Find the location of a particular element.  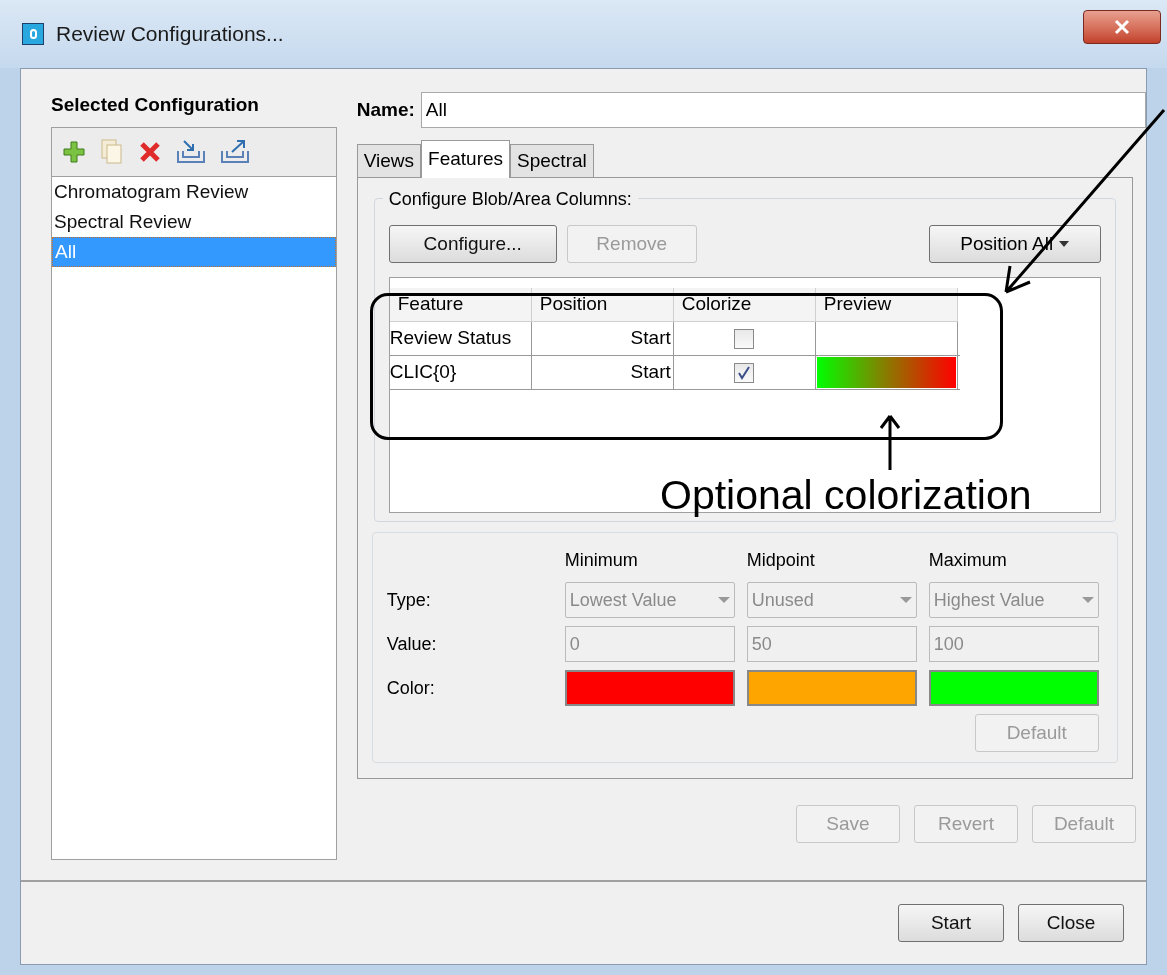

column-heading: Midpoint is located at coordinates (781, 560).